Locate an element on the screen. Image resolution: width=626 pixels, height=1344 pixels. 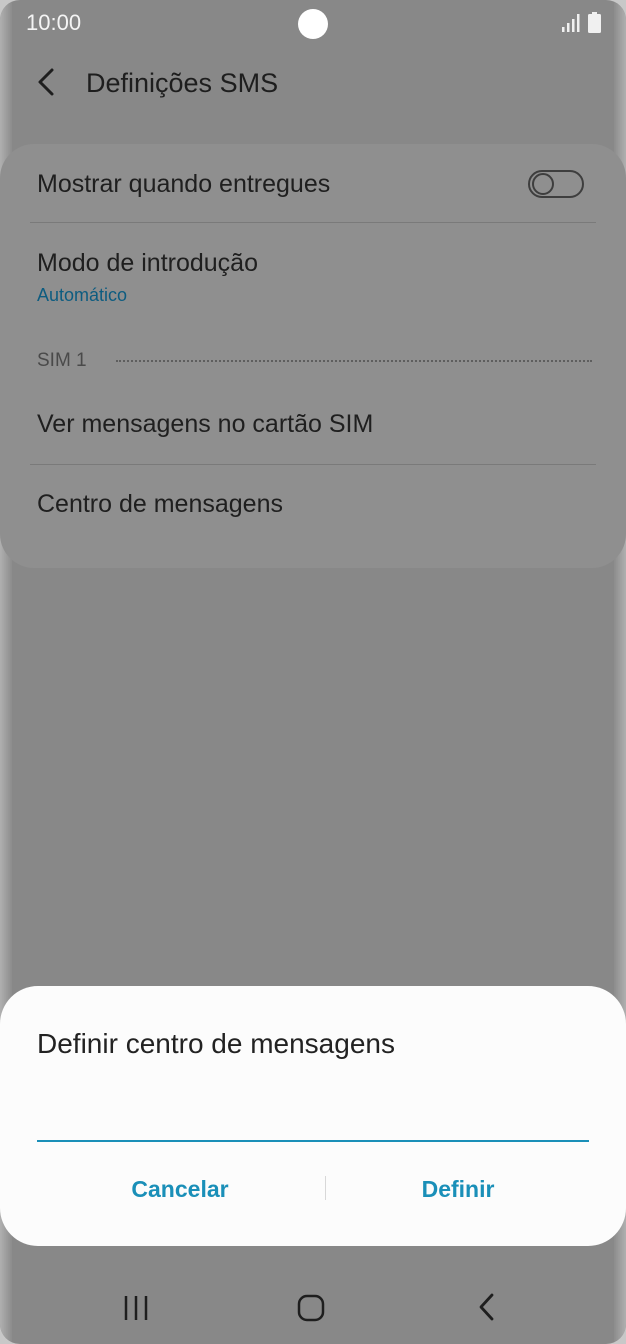
front-camera is located at coordinates (313, 24).